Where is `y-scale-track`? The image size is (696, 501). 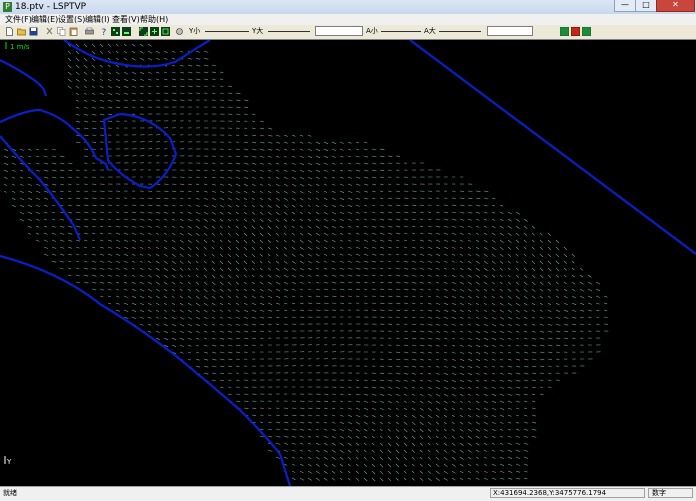
y-scale-track is located at coordinates (289, 31).